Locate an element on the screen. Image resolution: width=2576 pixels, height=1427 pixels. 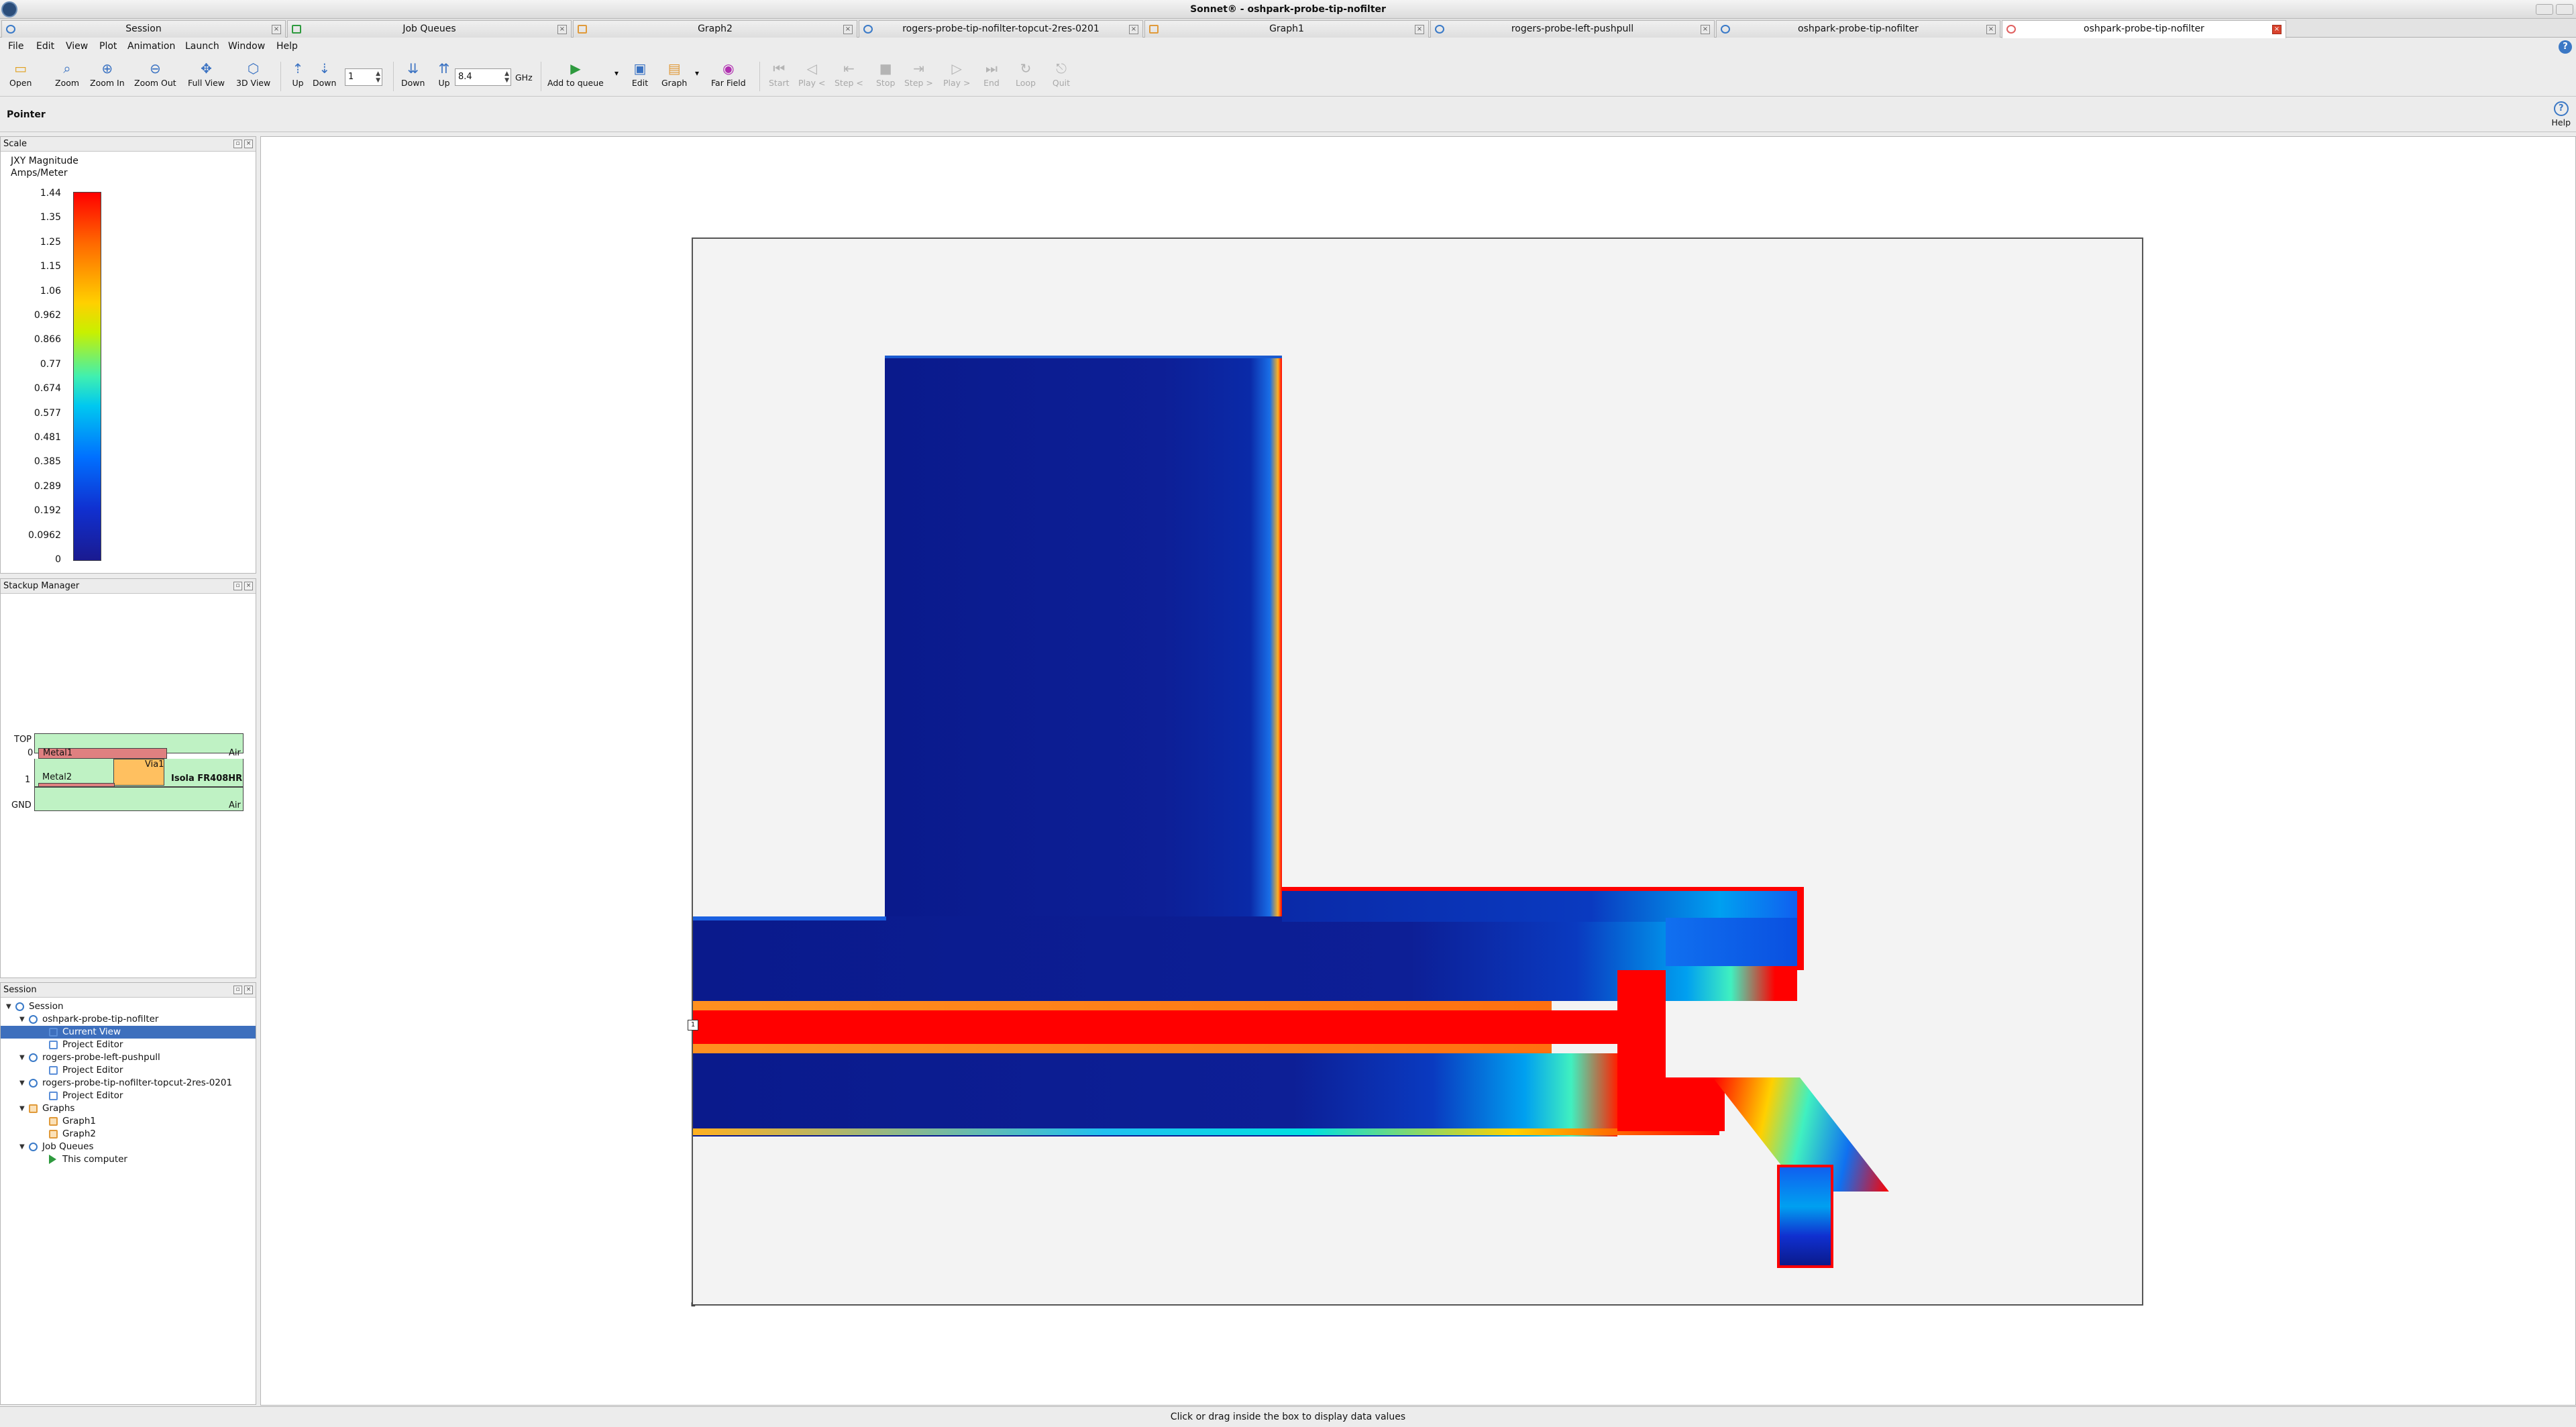
level-up-button: ⇡ Up is located at coordinates (297, 74).